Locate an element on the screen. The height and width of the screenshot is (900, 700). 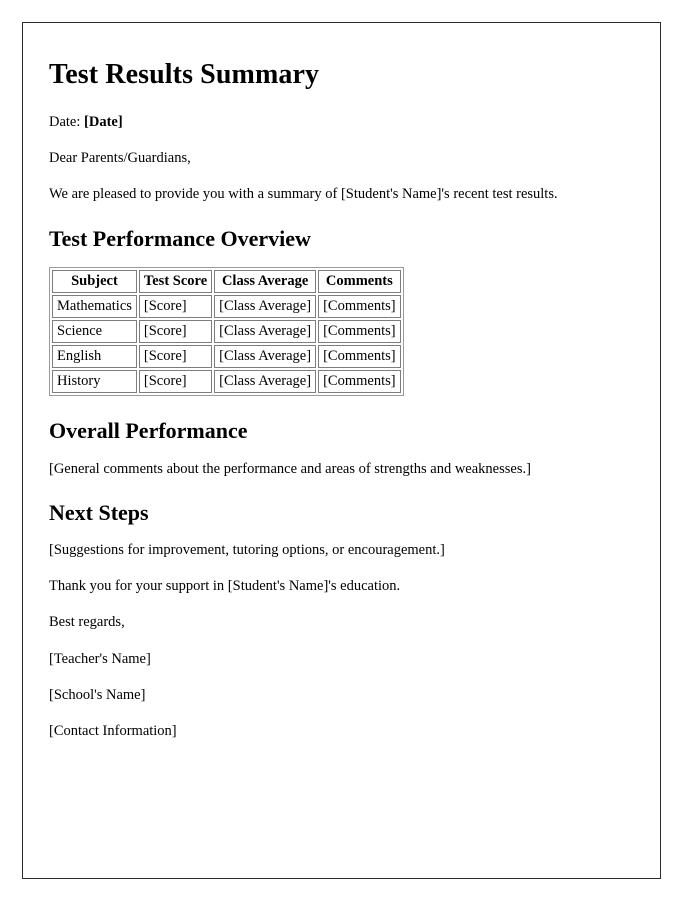
school-name: [School's Name] is located at coordinates (97, 694).